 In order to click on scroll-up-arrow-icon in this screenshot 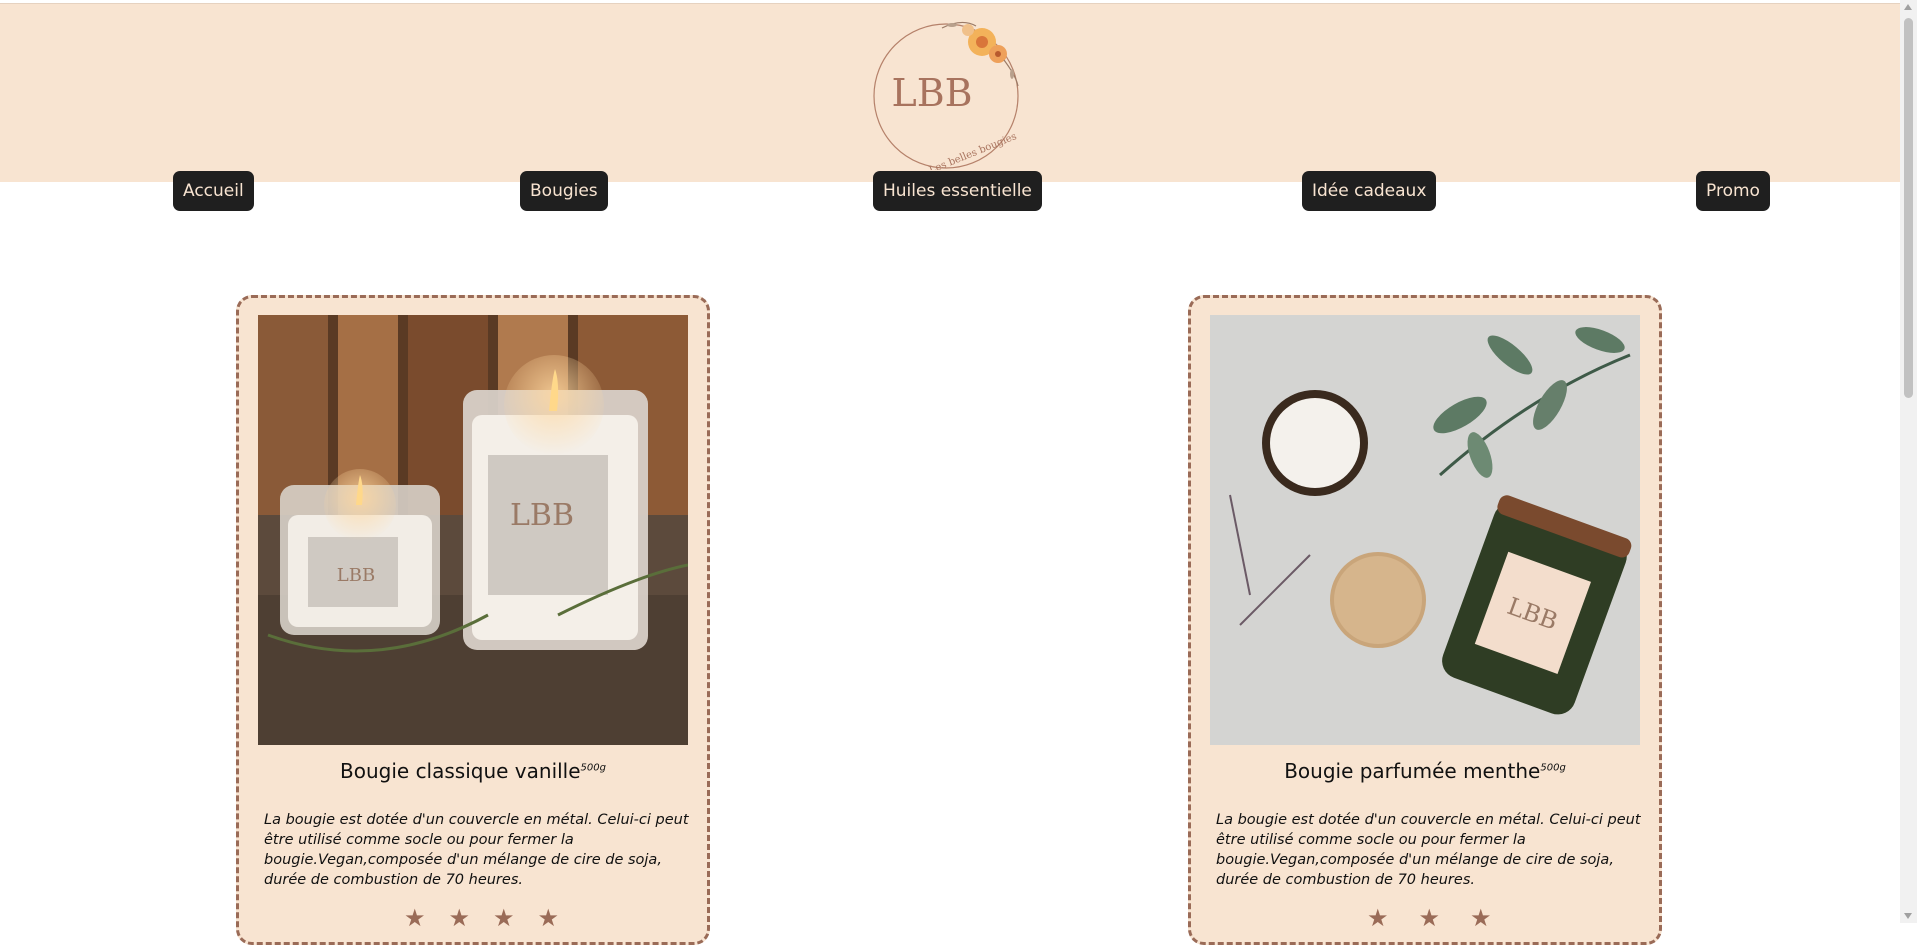, I will do `click(1908, 7)`.